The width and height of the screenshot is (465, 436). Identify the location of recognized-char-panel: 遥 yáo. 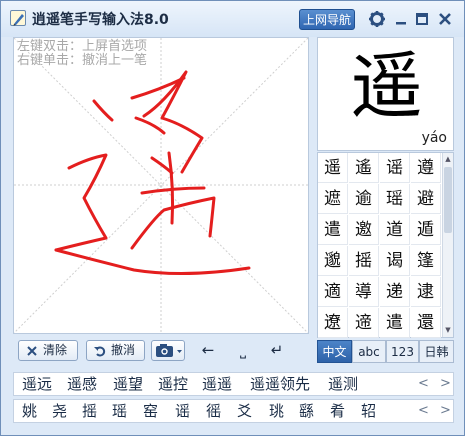
(385, 94).